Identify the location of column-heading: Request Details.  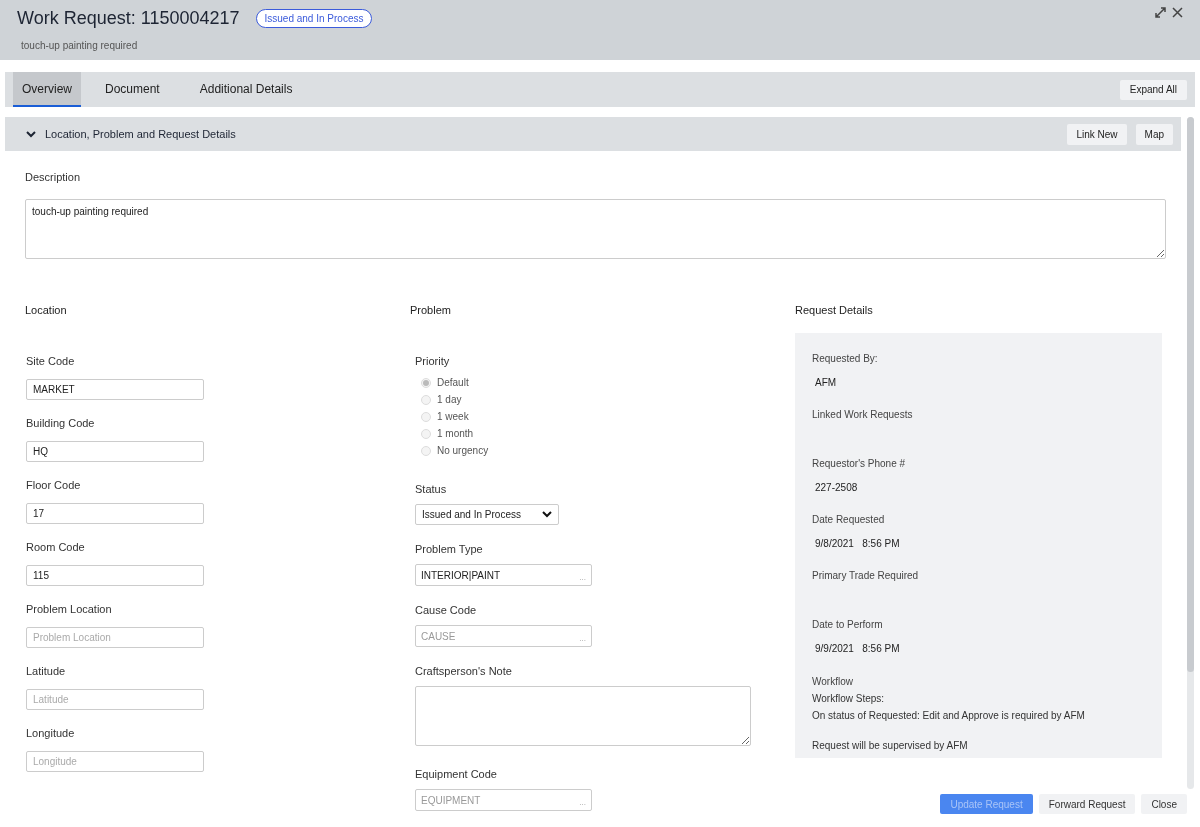
(834, 310).